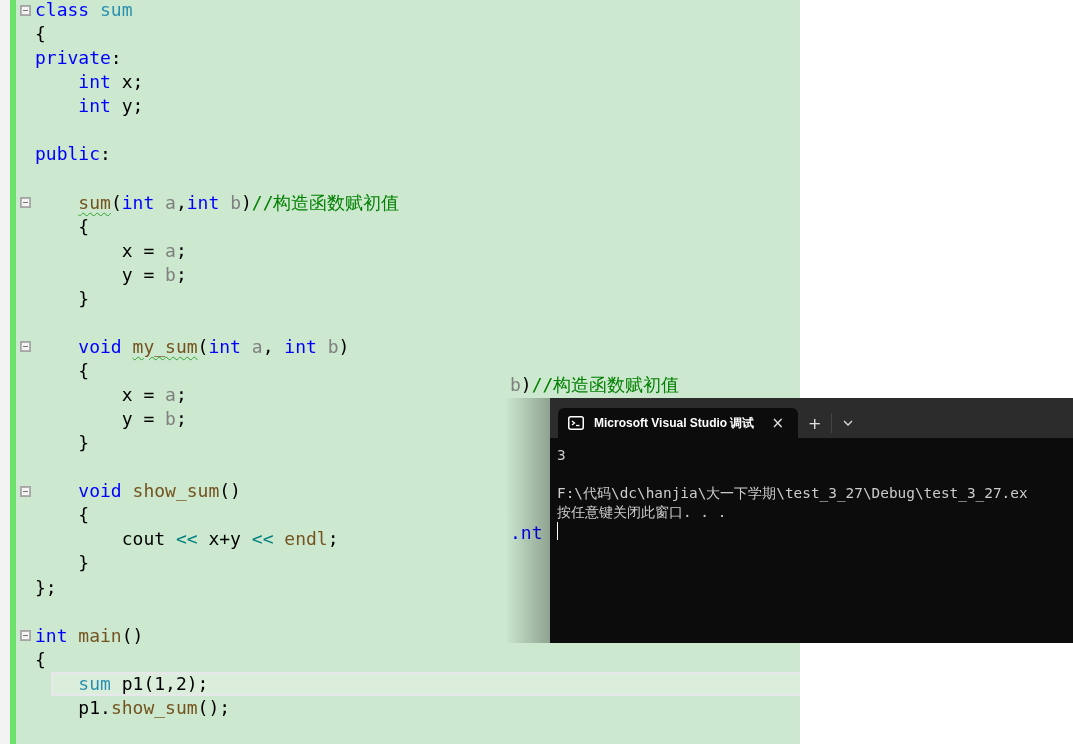  Describe the element at coordinates (642, 512) in the screenshot. I see `console-output: 按任意键关闭此窗口. . .` at that location.